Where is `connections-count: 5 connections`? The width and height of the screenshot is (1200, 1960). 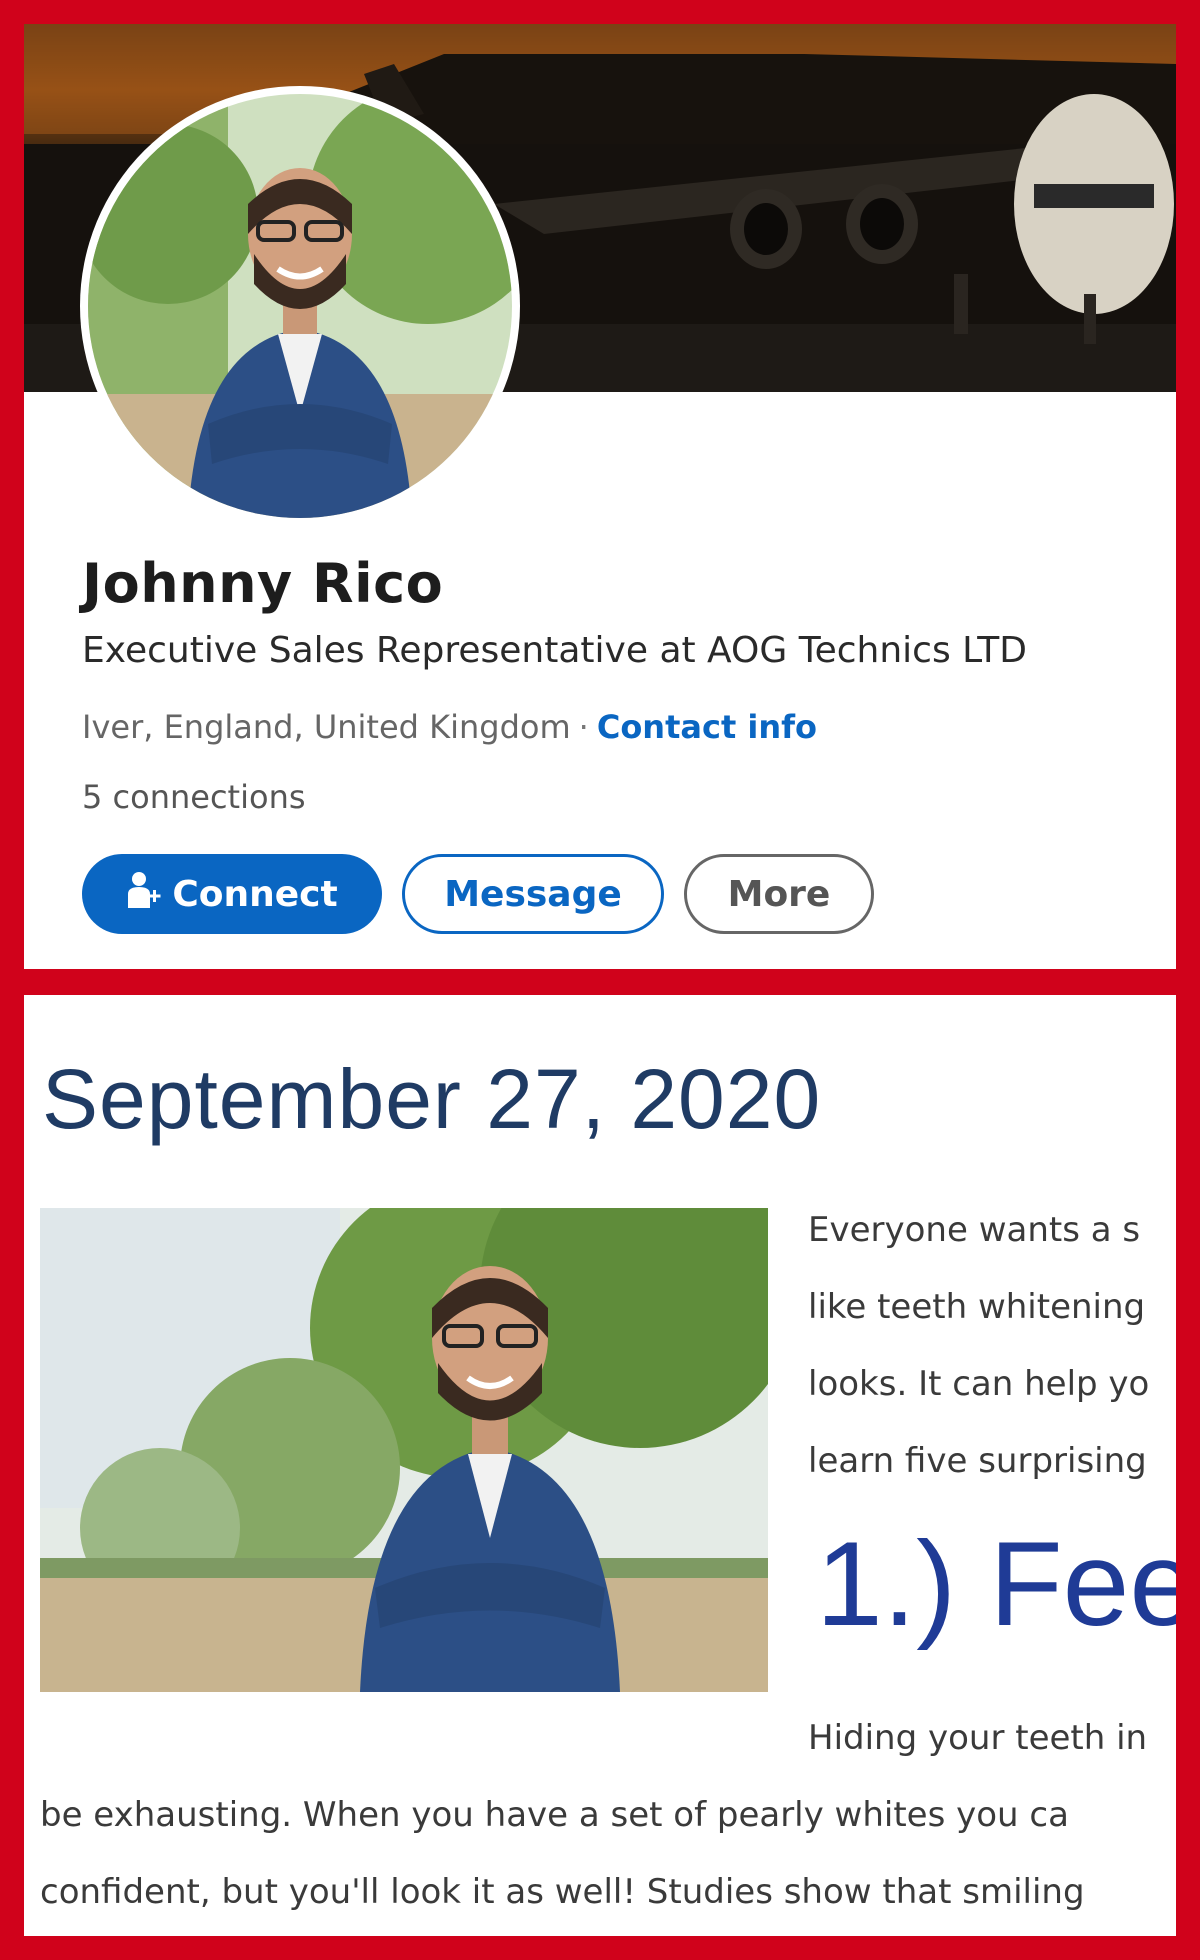 connections-count: 5 connections is located at coordinates (194, 797).